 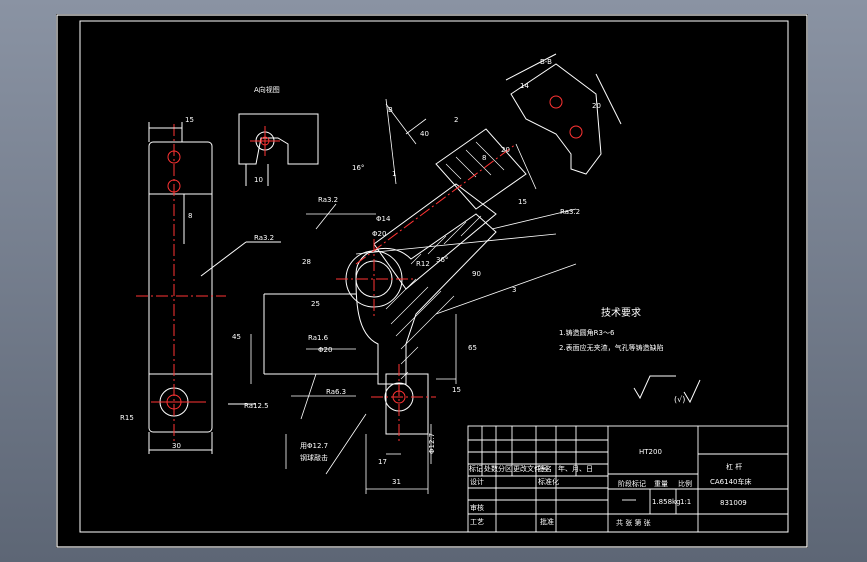 What do you see at coordinates (336, 392) in the screenshot?
I see `roughness-5: Ra6.3` at bounding box center [336, 392].